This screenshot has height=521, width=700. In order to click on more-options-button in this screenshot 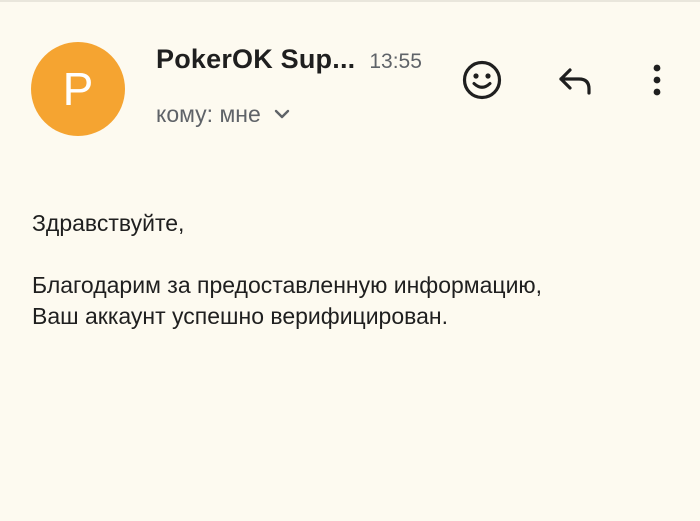, I will do `click(657, 82)`.